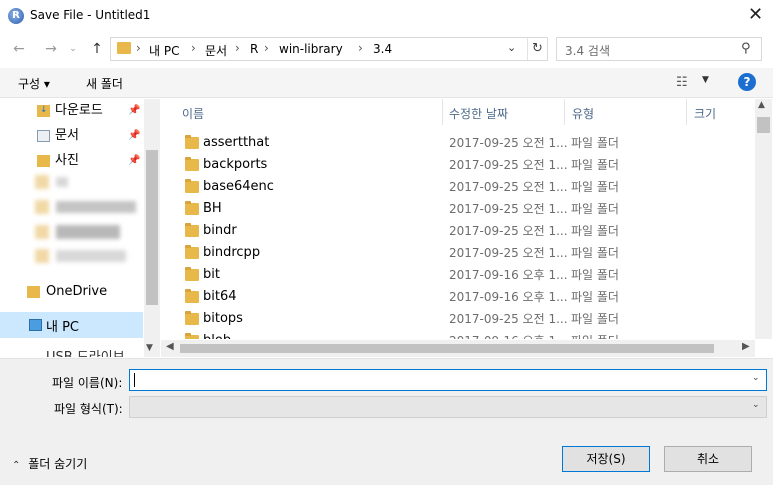 The image size is (773, 485). I want to click on breadcrumb-win-library: win-library, so click(311, 49).